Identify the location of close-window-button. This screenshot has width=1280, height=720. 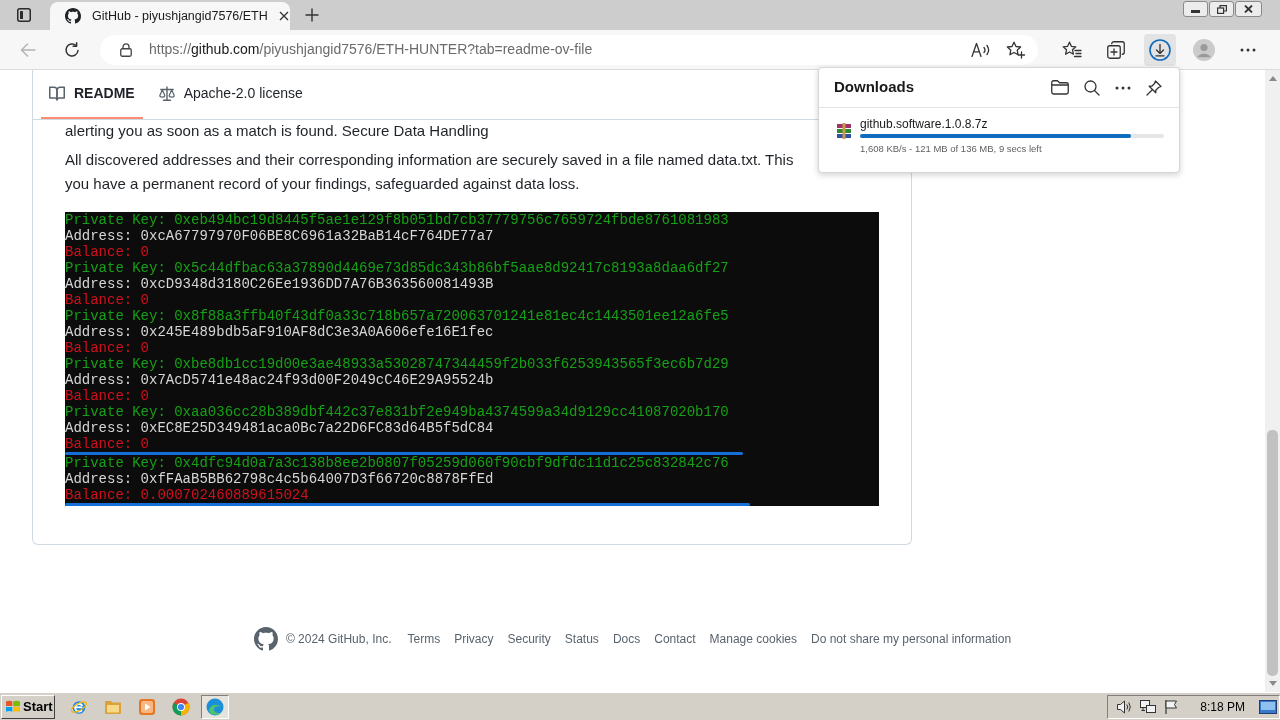
(1248, 9).